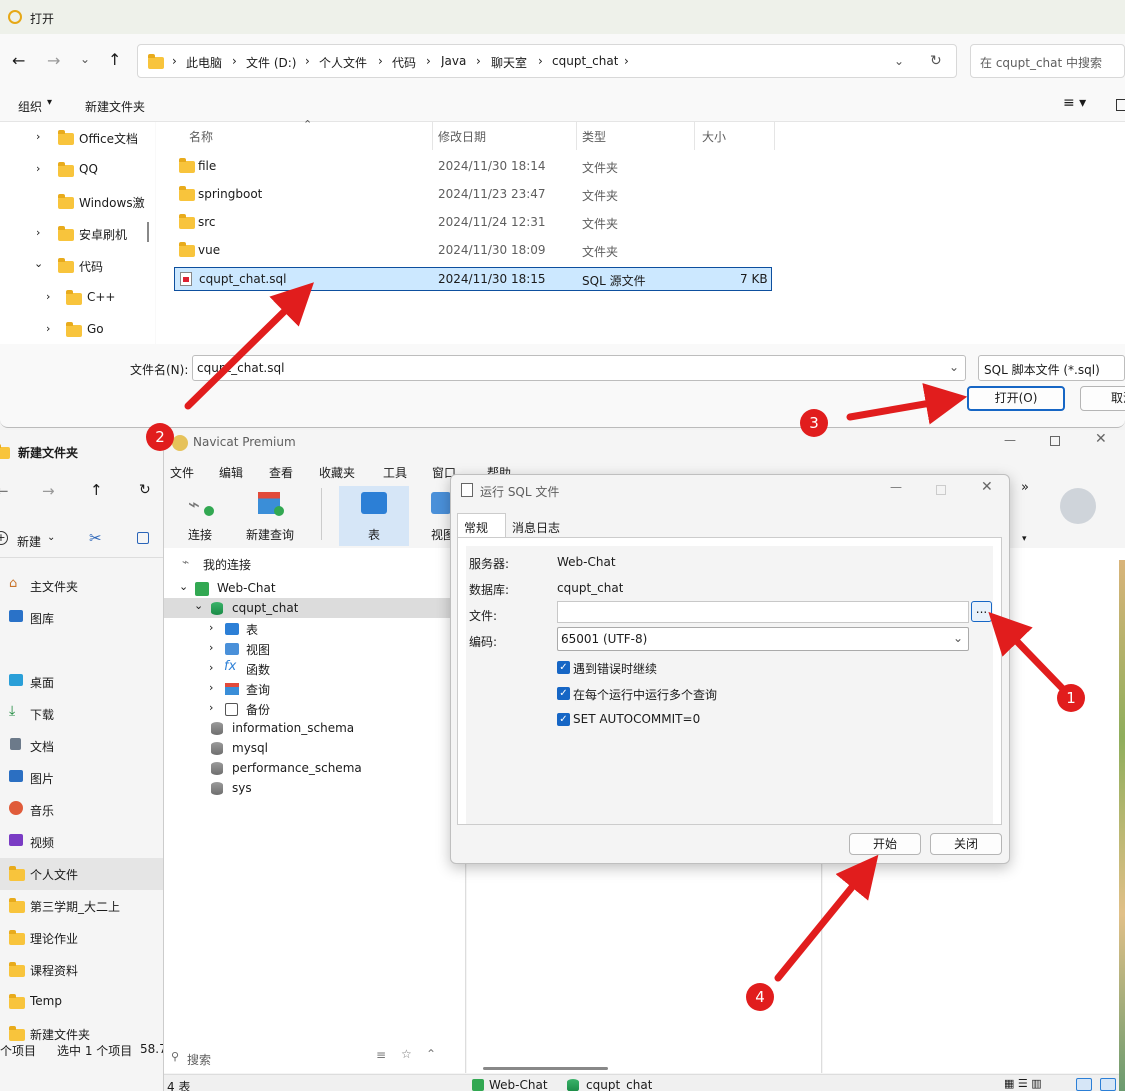 The image size is (1125, 1091). I want to click on annotation-badge-1: 1, so click(1071, 698).